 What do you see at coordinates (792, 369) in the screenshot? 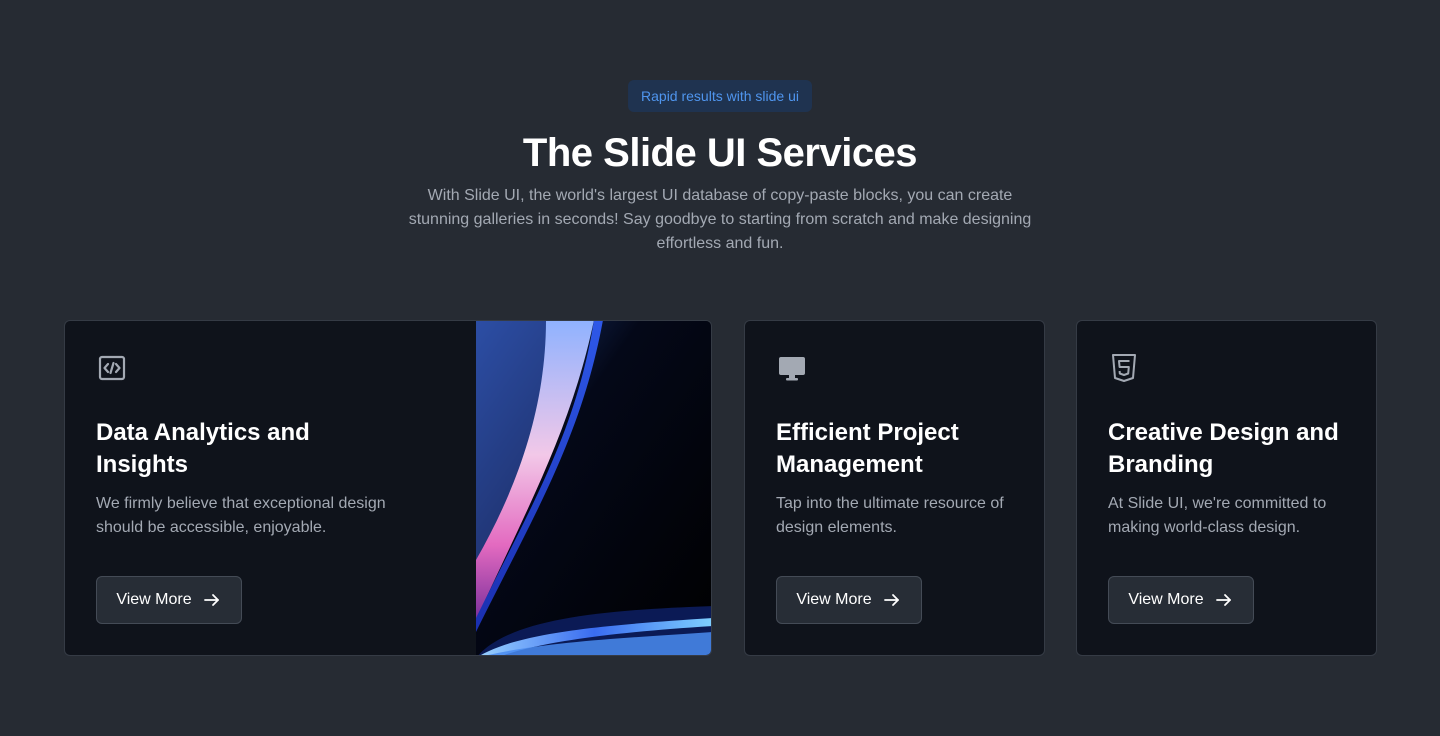
I see `monitor-icon` at bounding box center [792, 369].